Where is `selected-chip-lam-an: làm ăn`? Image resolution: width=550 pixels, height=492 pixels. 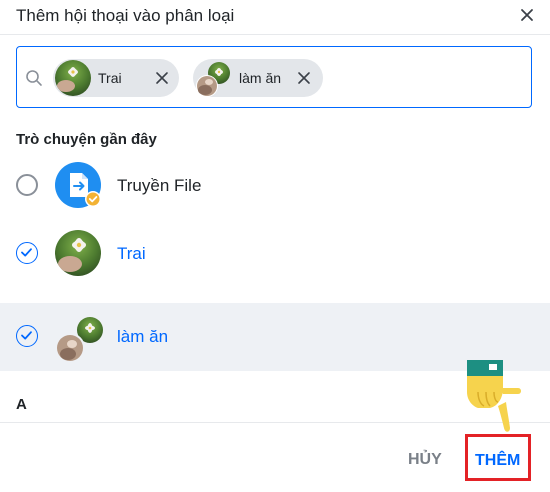
selected-chip-lam-an: làm ăn is located at coordinates (258, 78).